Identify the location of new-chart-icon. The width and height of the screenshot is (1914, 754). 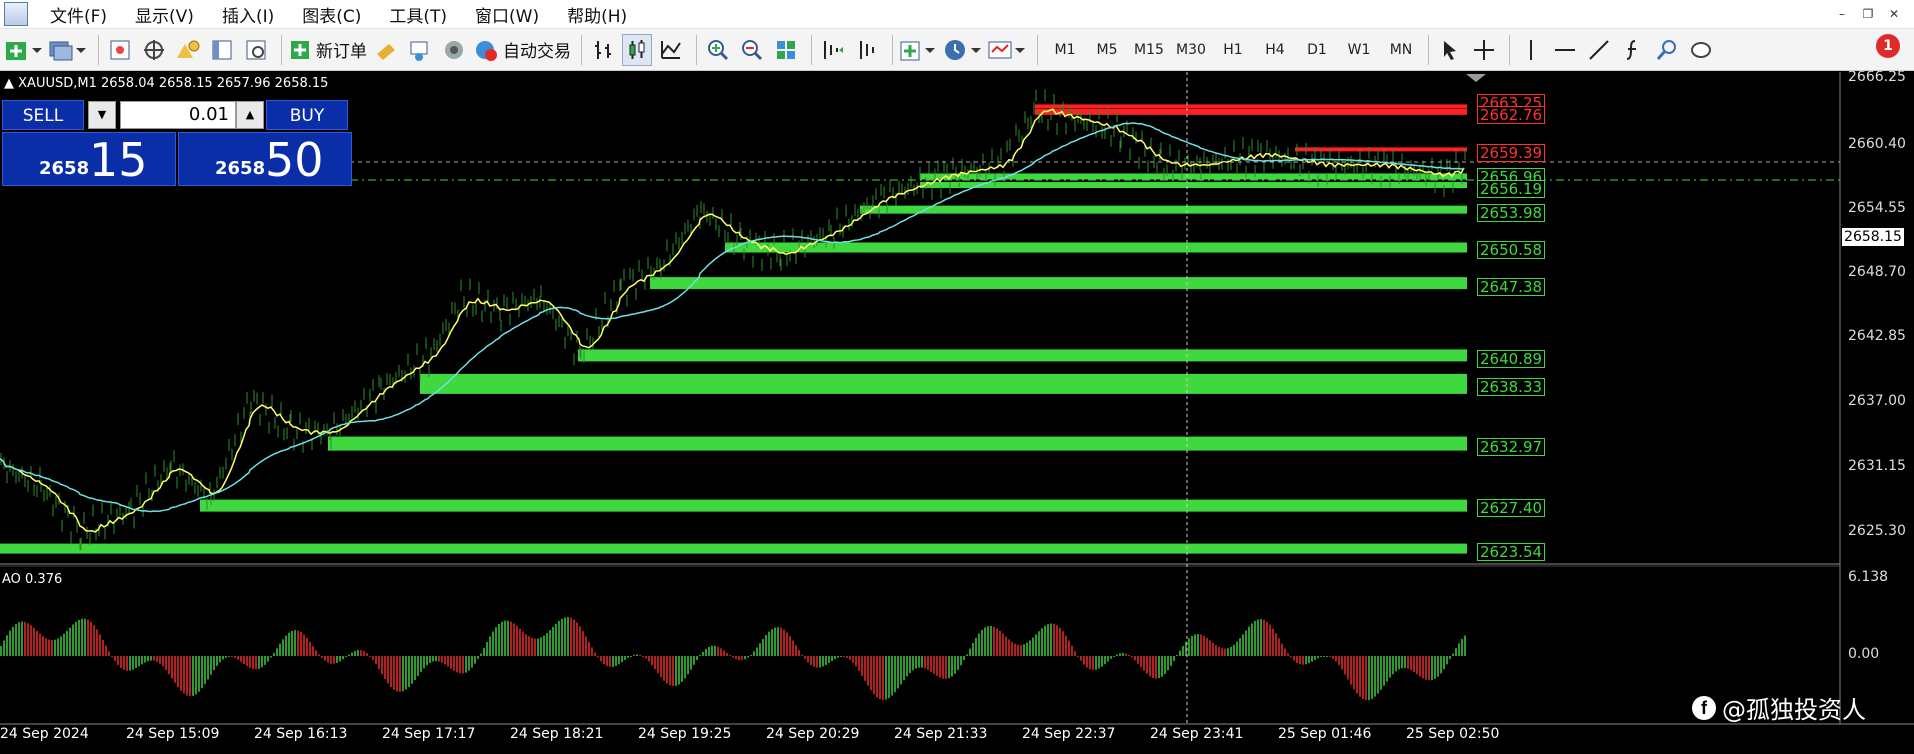
(24, 50).